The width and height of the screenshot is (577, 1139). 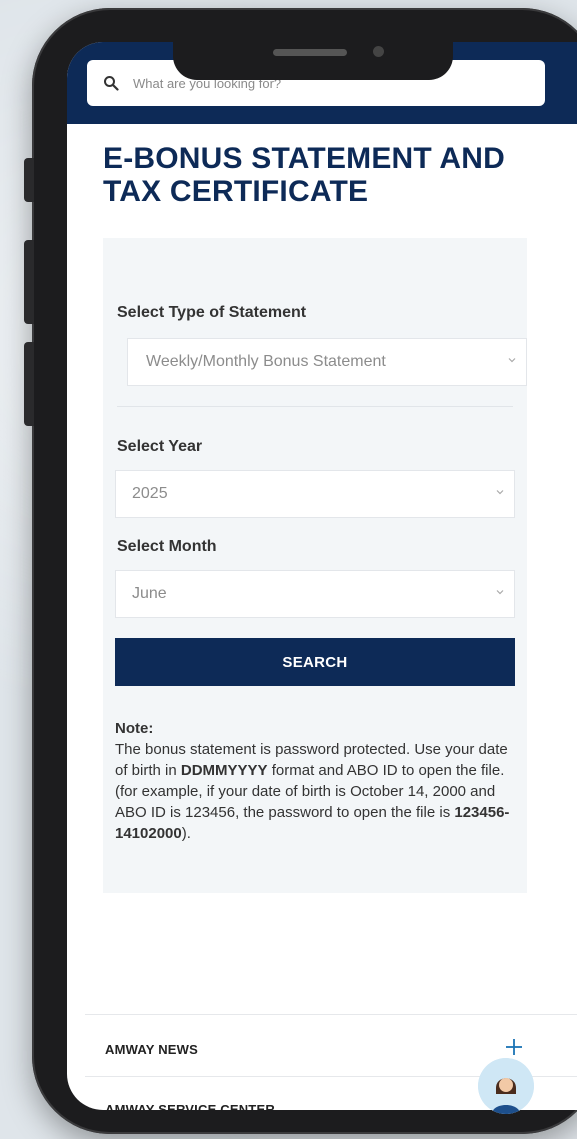 I want to click on form-divider, so click(x=315, y=406).